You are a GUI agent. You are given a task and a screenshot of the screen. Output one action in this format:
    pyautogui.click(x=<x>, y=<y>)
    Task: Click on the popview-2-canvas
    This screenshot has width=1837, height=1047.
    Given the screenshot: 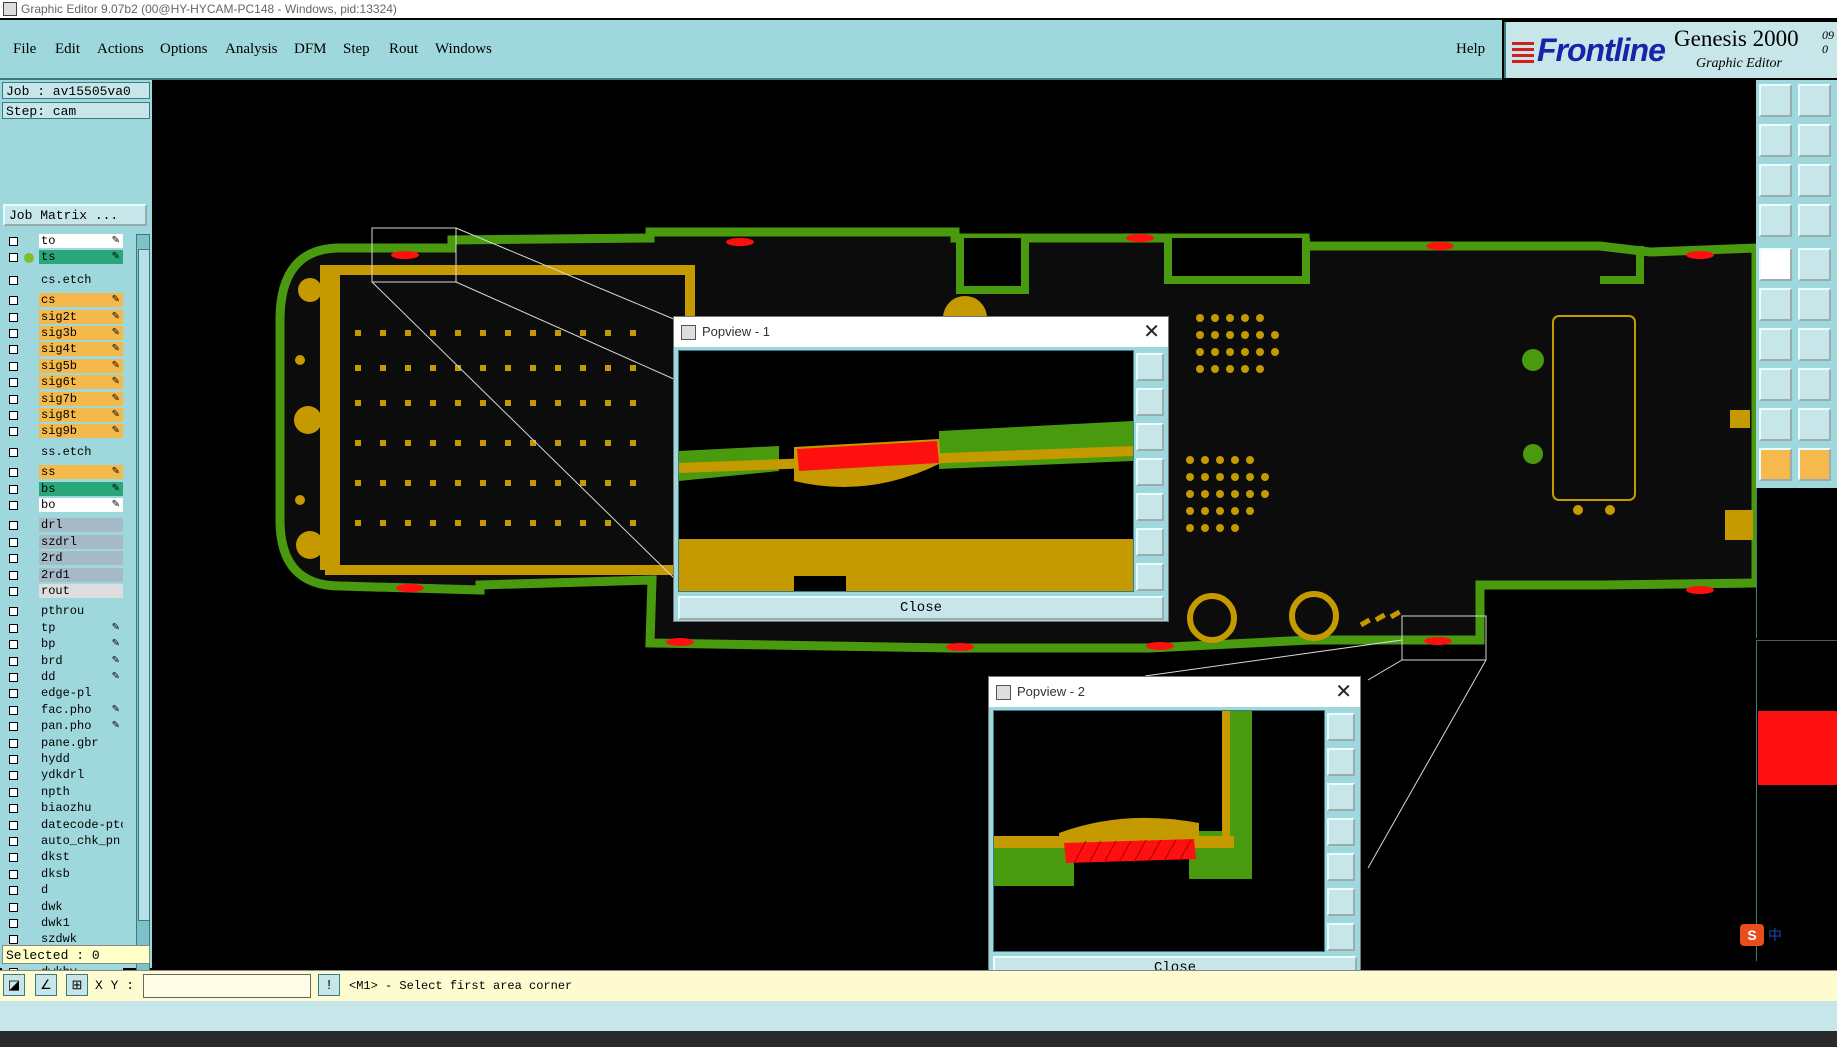 What is the action you would take?
    pyautogui.click(x=1159, y=831)
    